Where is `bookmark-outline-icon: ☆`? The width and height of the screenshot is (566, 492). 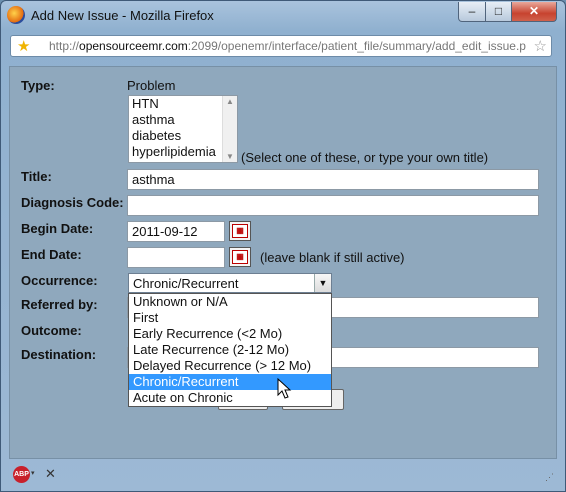
bookmark-outline-icon: ☆ is located at coordinates (540, 46).